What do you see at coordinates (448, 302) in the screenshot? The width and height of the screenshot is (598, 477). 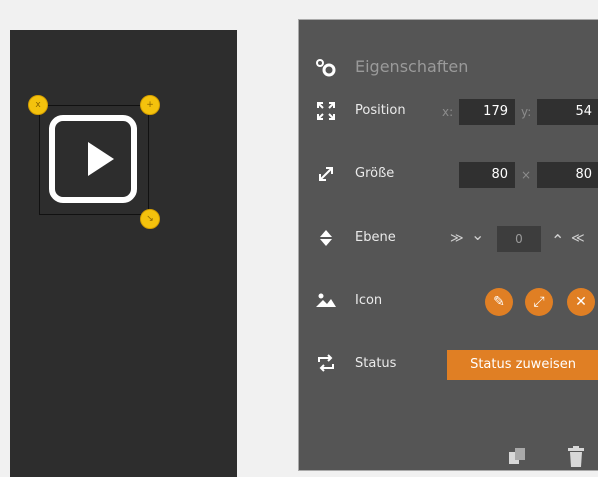 I see `icon-row: Icon ✎ ⤢ ✕` at bounding box center [448, 302].